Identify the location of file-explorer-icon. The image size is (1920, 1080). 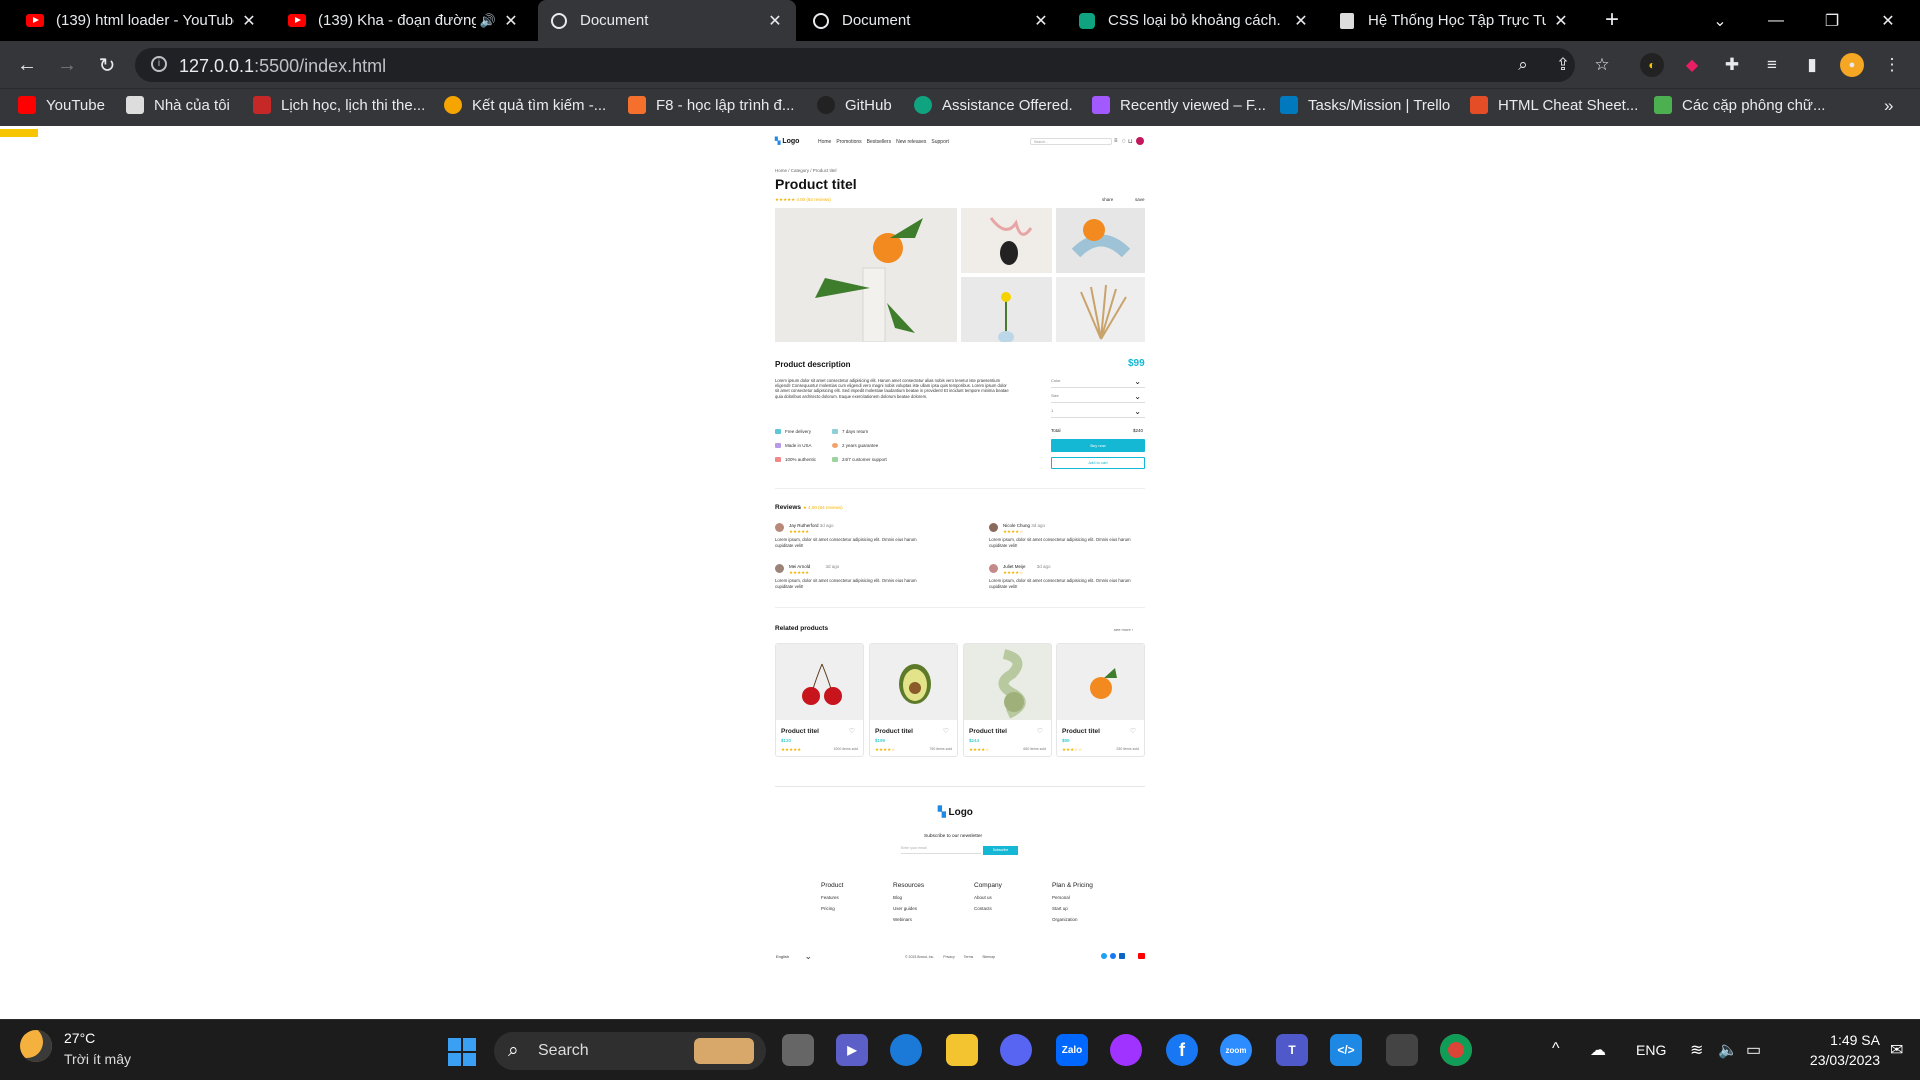
(962, 1050).